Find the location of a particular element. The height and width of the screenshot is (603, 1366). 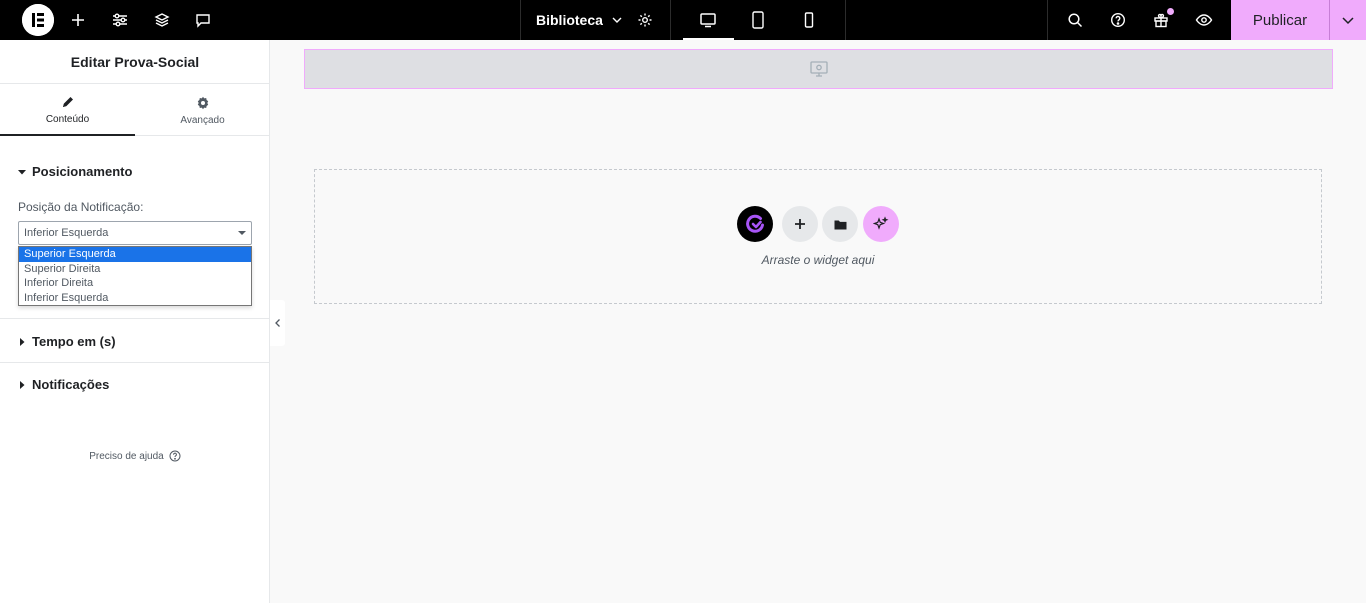

section-notifications: Notificações is located at coordinates (63, 384).